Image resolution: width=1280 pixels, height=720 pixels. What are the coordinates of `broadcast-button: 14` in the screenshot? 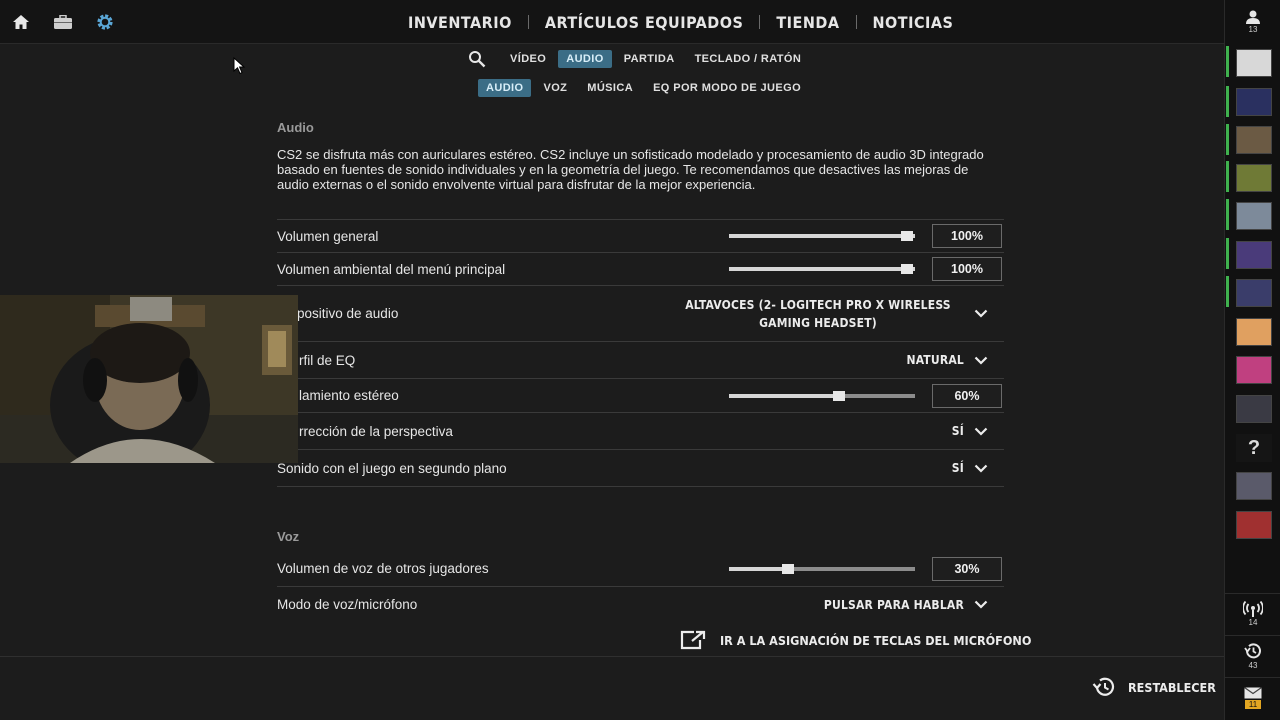 It's located at (1252, 613).